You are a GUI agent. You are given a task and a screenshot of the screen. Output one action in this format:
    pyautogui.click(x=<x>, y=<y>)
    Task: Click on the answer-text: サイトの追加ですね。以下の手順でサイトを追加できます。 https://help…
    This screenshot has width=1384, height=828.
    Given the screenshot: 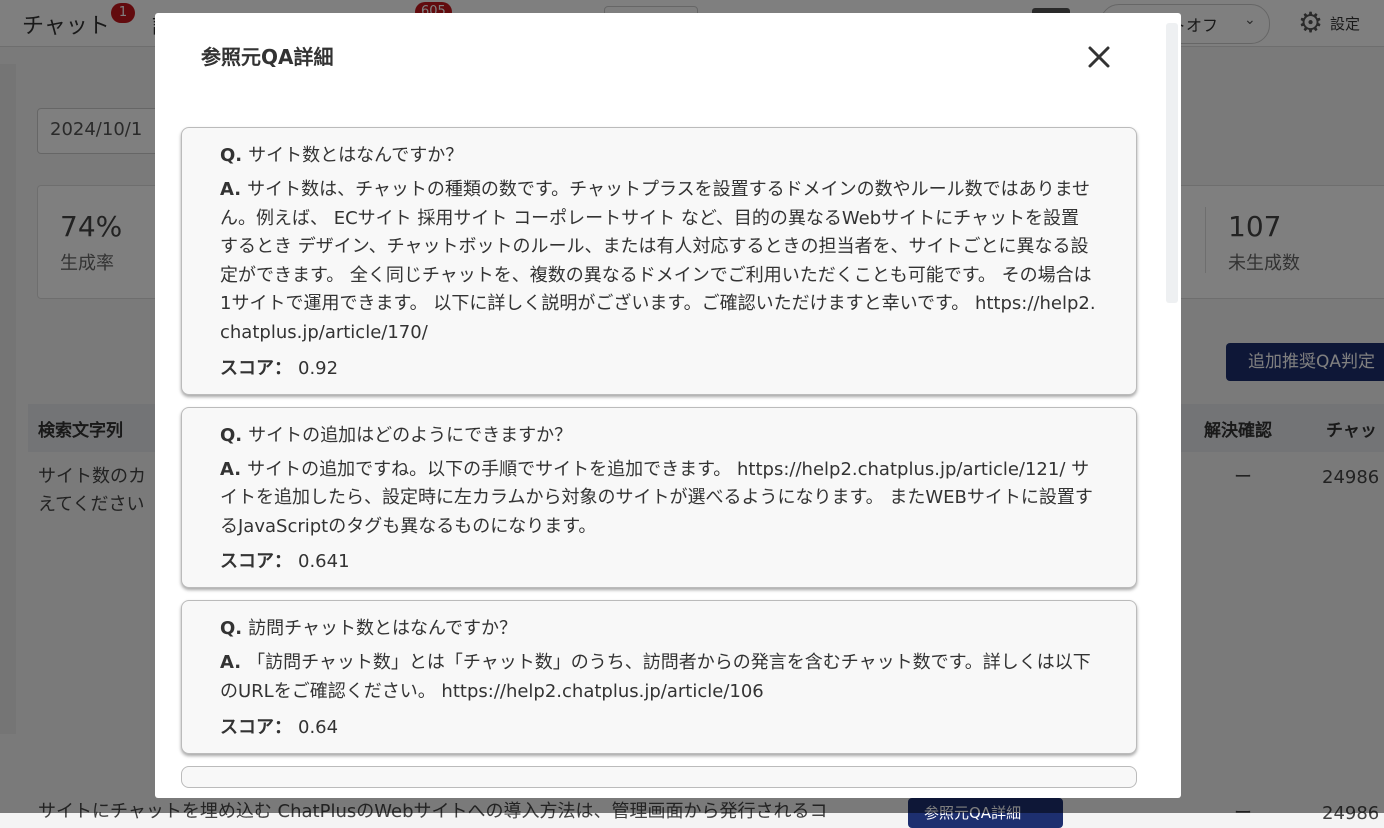 What is the action you would take?
    pyautogui.click(x=656, y=497)
    